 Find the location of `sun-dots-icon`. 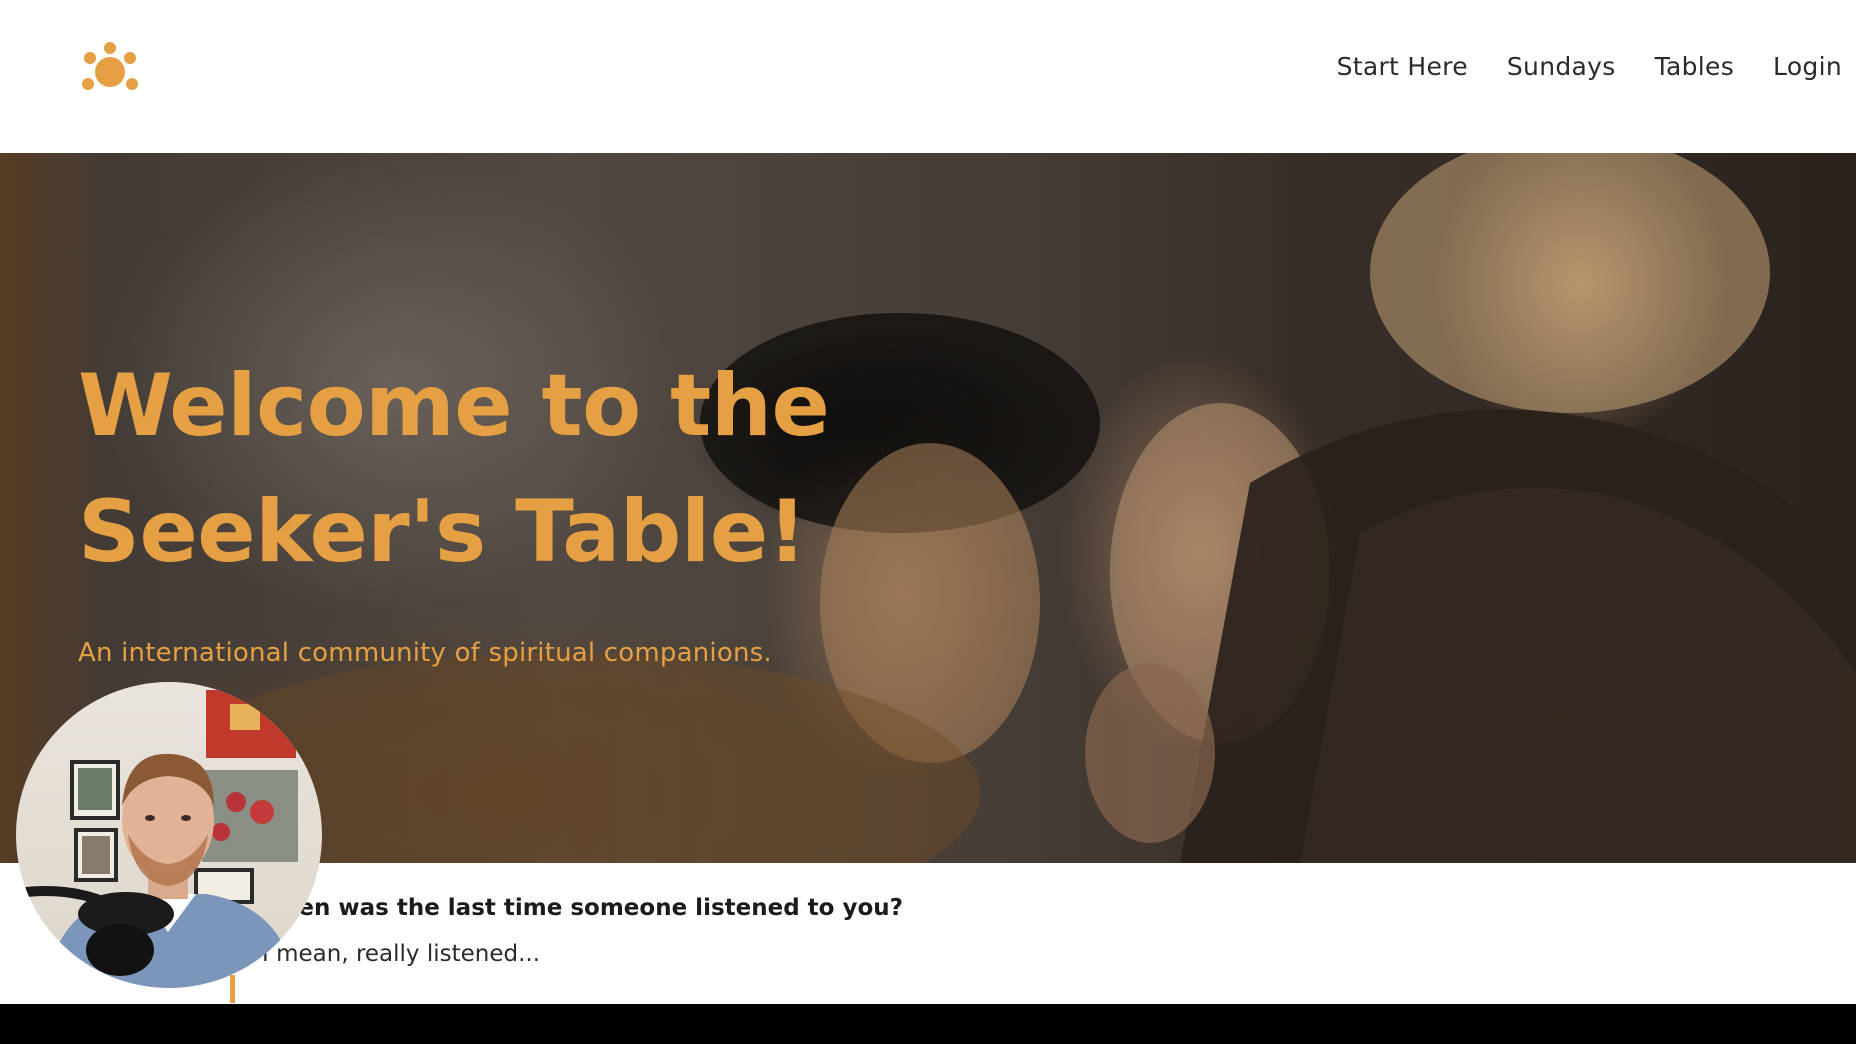

sun-dots-icon is located at coordinates (110, 72).